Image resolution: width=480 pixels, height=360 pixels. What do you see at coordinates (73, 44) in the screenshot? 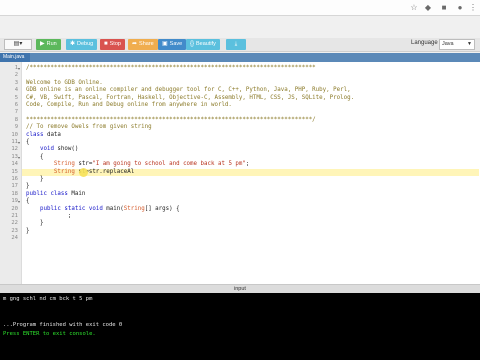
I see `bug-icon: ✱` at bounding box center [73, 44].